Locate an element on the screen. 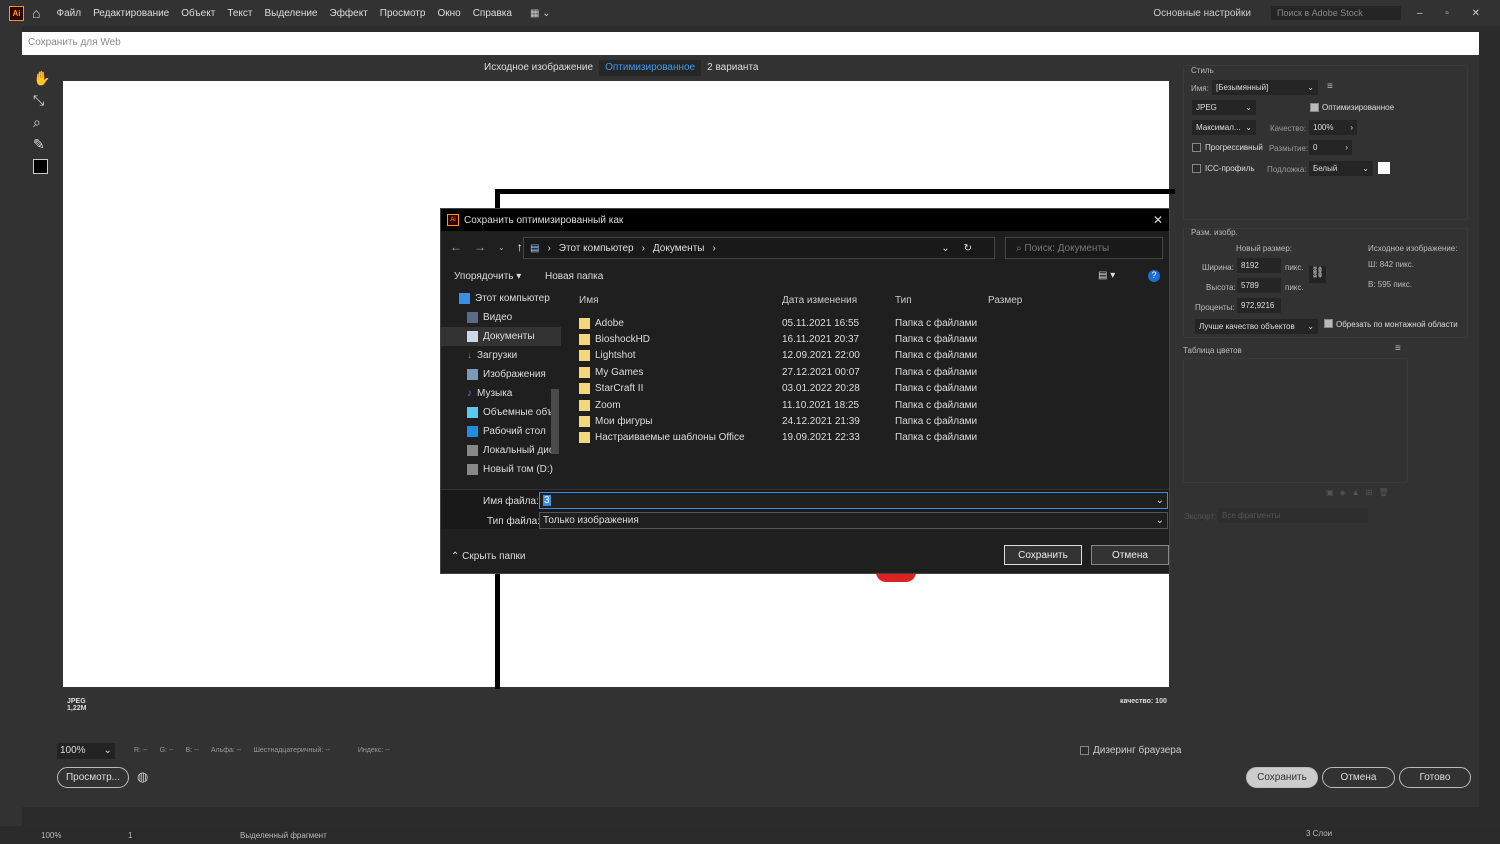  window-controls: – ▫ ✕ is located at coordinates (1453, 13).